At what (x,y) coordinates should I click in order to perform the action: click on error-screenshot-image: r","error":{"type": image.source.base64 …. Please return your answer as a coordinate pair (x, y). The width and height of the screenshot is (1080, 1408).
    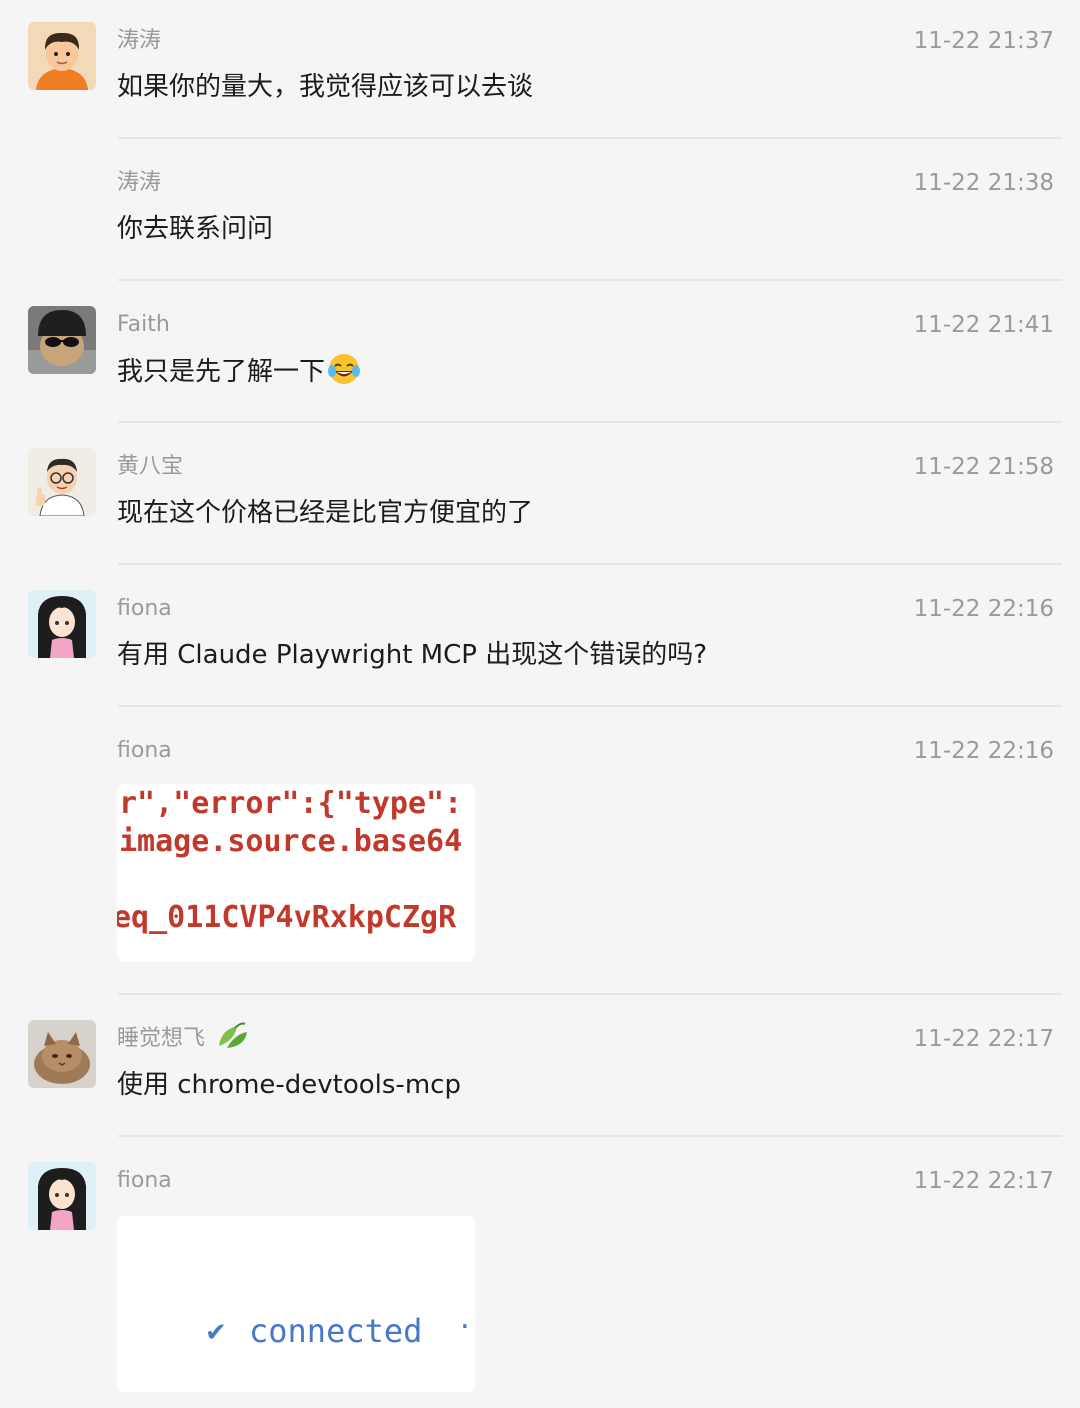
    Looking at the image, I should click on (296, 873).